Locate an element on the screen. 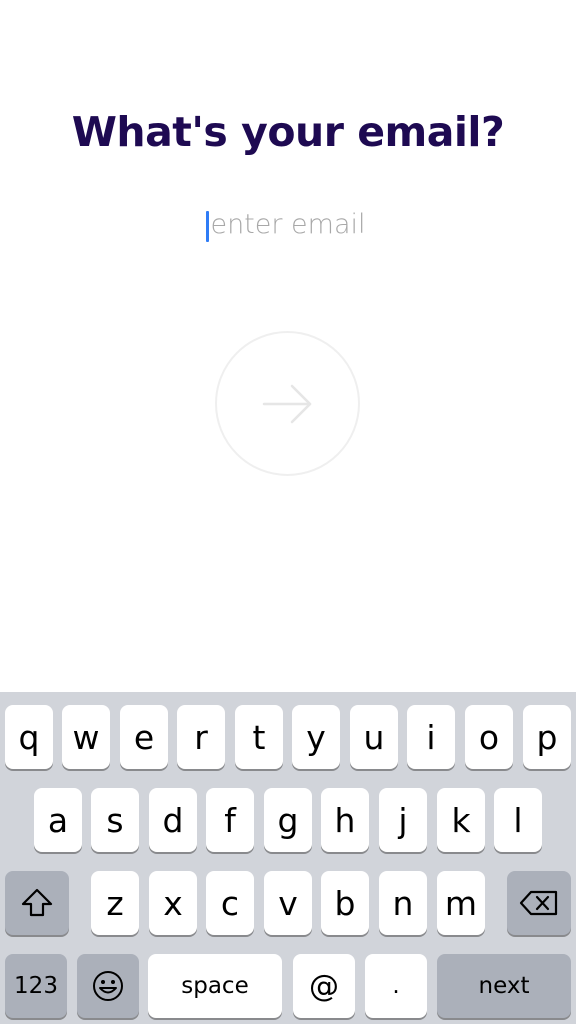 Image resolution: width=576 pixels, height=1024 pixels. key-u: u is located at coordinates (374, 737).